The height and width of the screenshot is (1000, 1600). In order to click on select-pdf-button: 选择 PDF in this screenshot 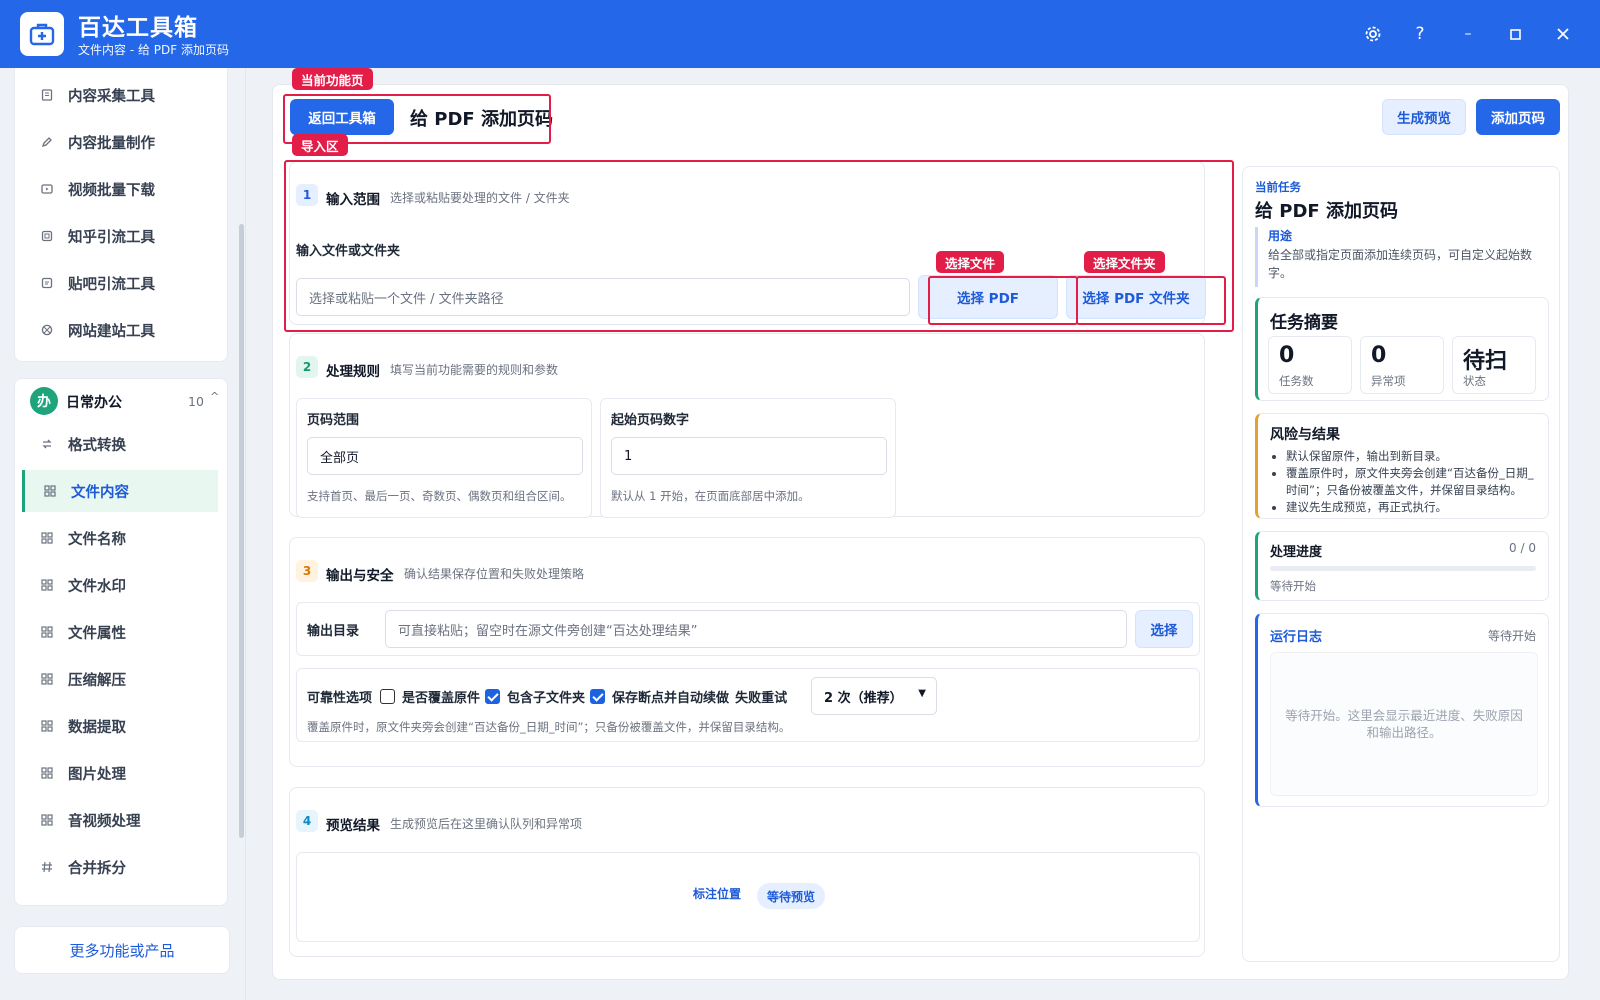, I will do `click(988, 297)`.